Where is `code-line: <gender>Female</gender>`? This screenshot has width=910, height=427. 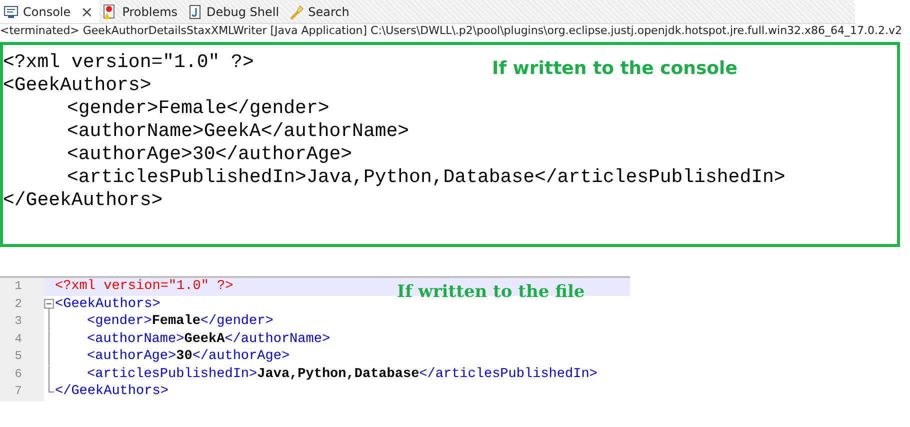 code-line: <gender>Female</gender> is located at coordinates (180, 322).